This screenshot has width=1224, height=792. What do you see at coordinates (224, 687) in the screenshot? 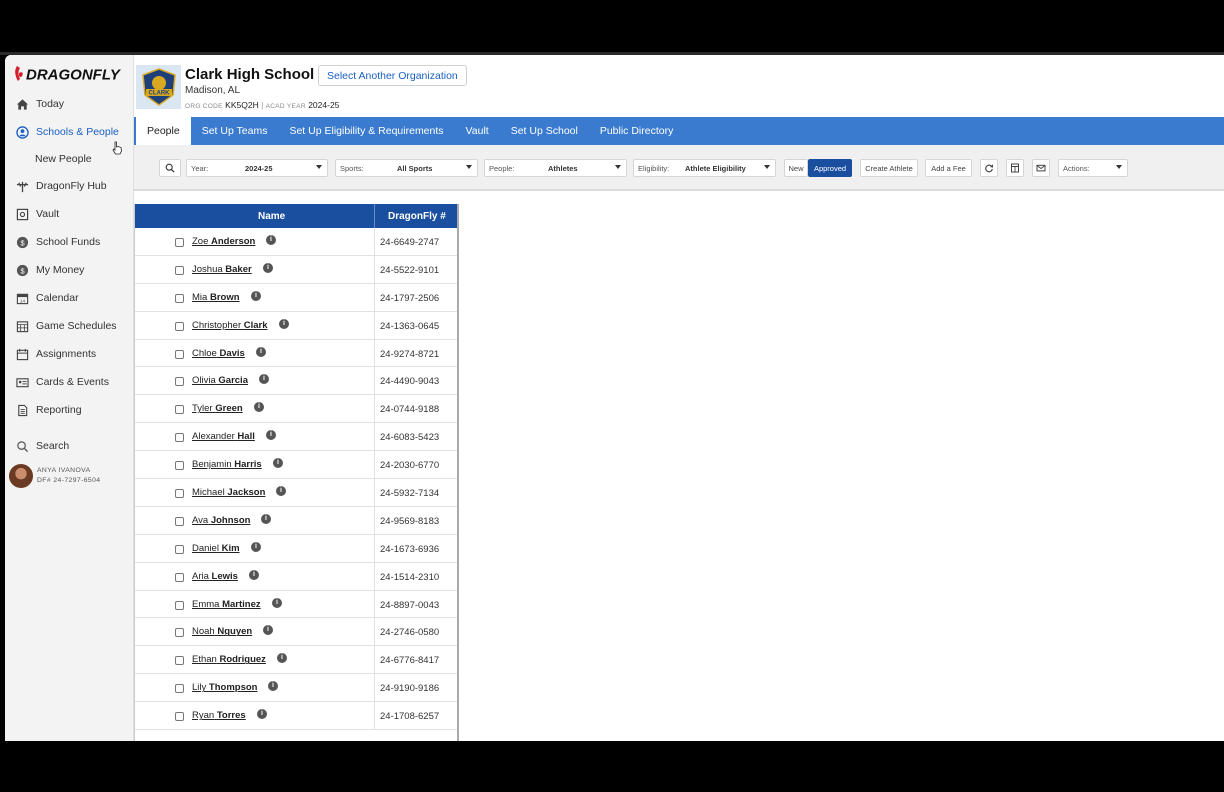
I see `athlete-name-link: Lily Thompson` at bounding box center [224, 687].